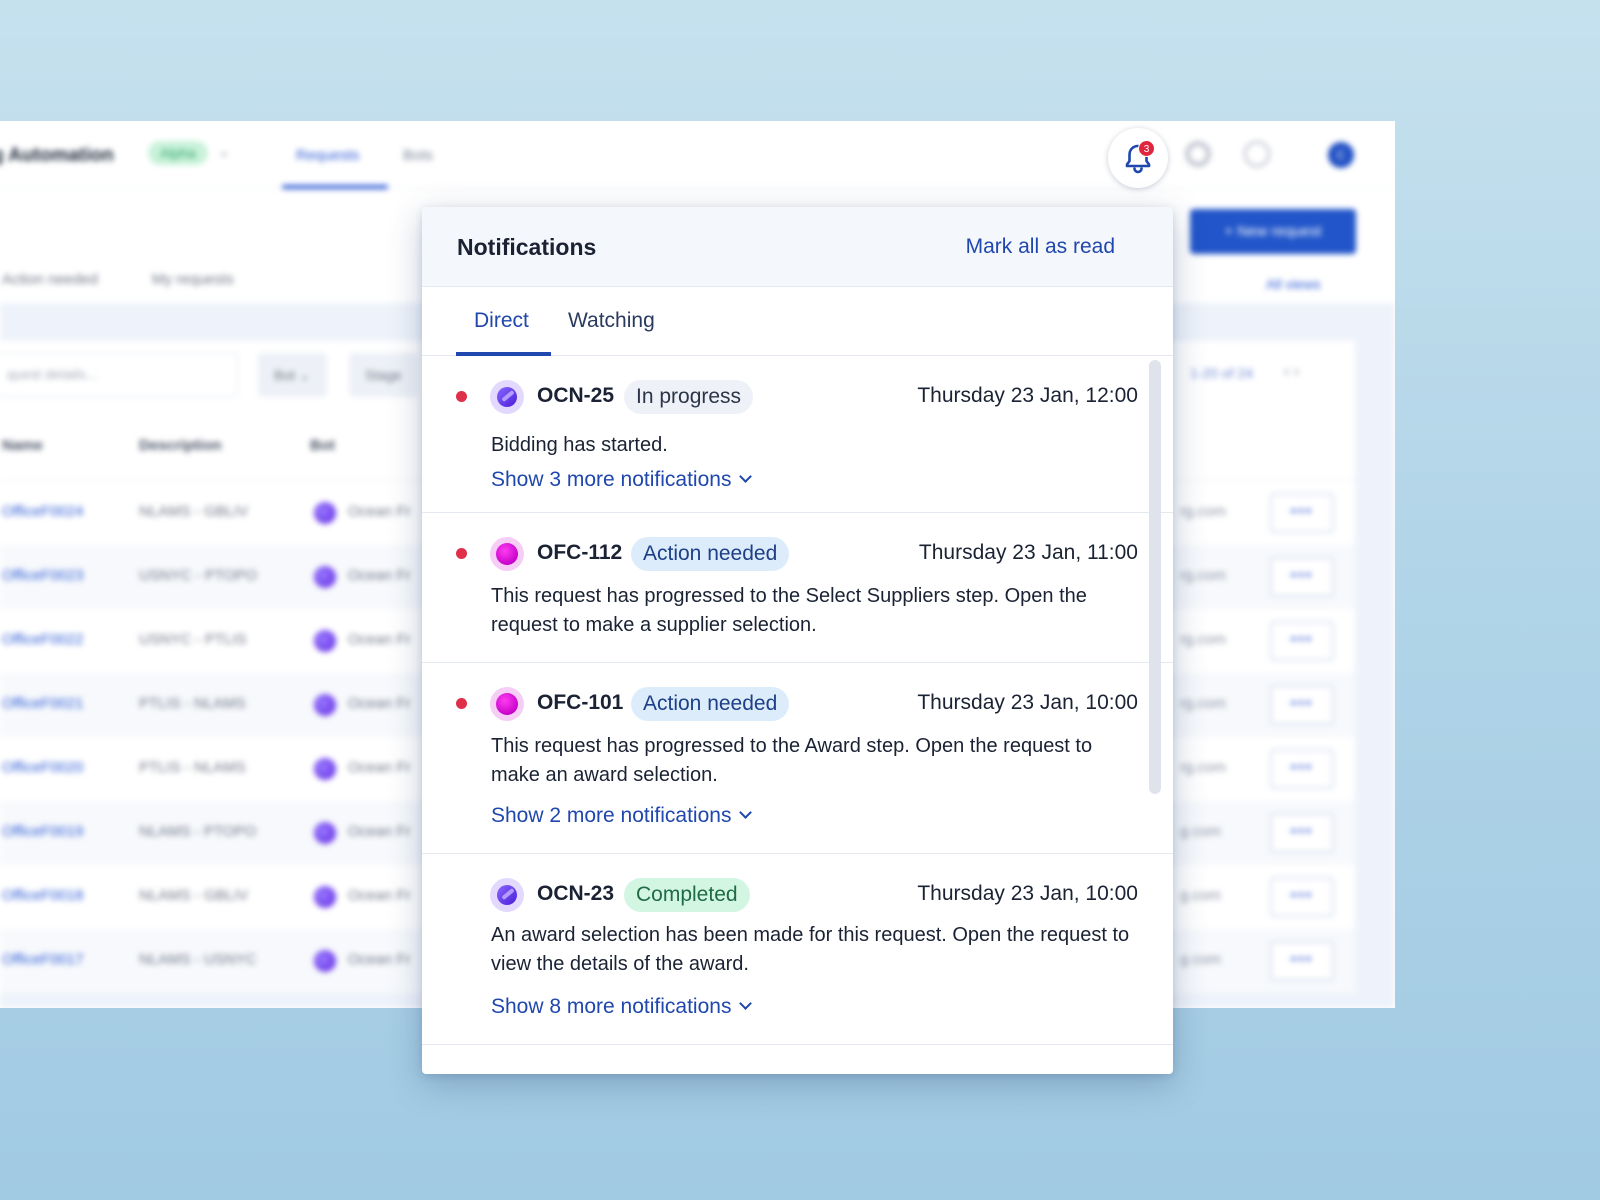  I want to click on row-name-link: OfficeF0022, so click(42, 639).